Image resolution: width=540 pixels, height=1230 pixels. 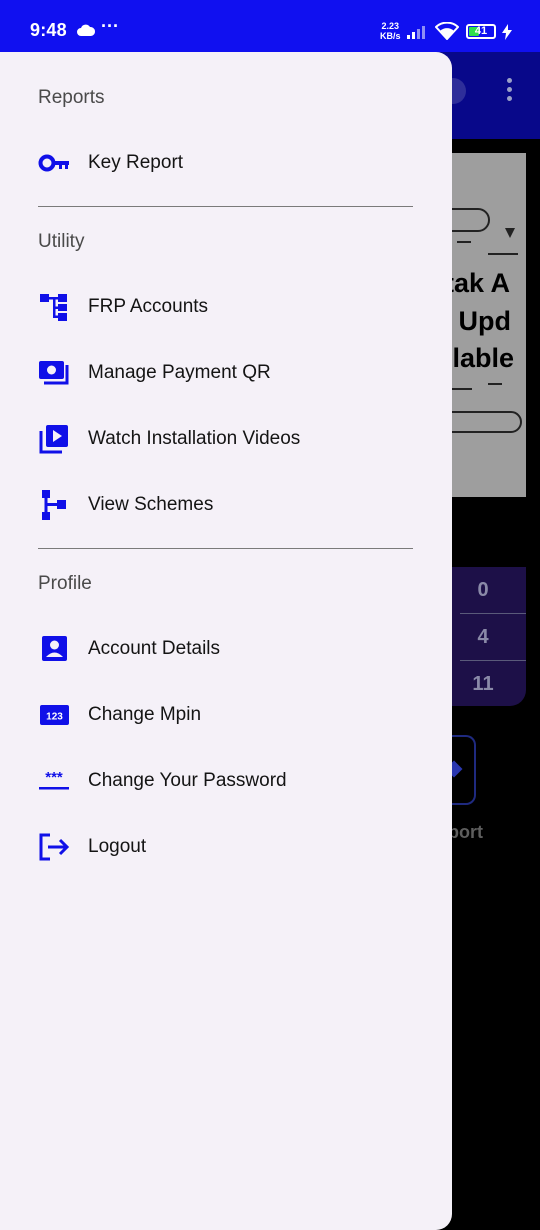 I want to click on password-icon-text: ***, so click(x=54, y=777).